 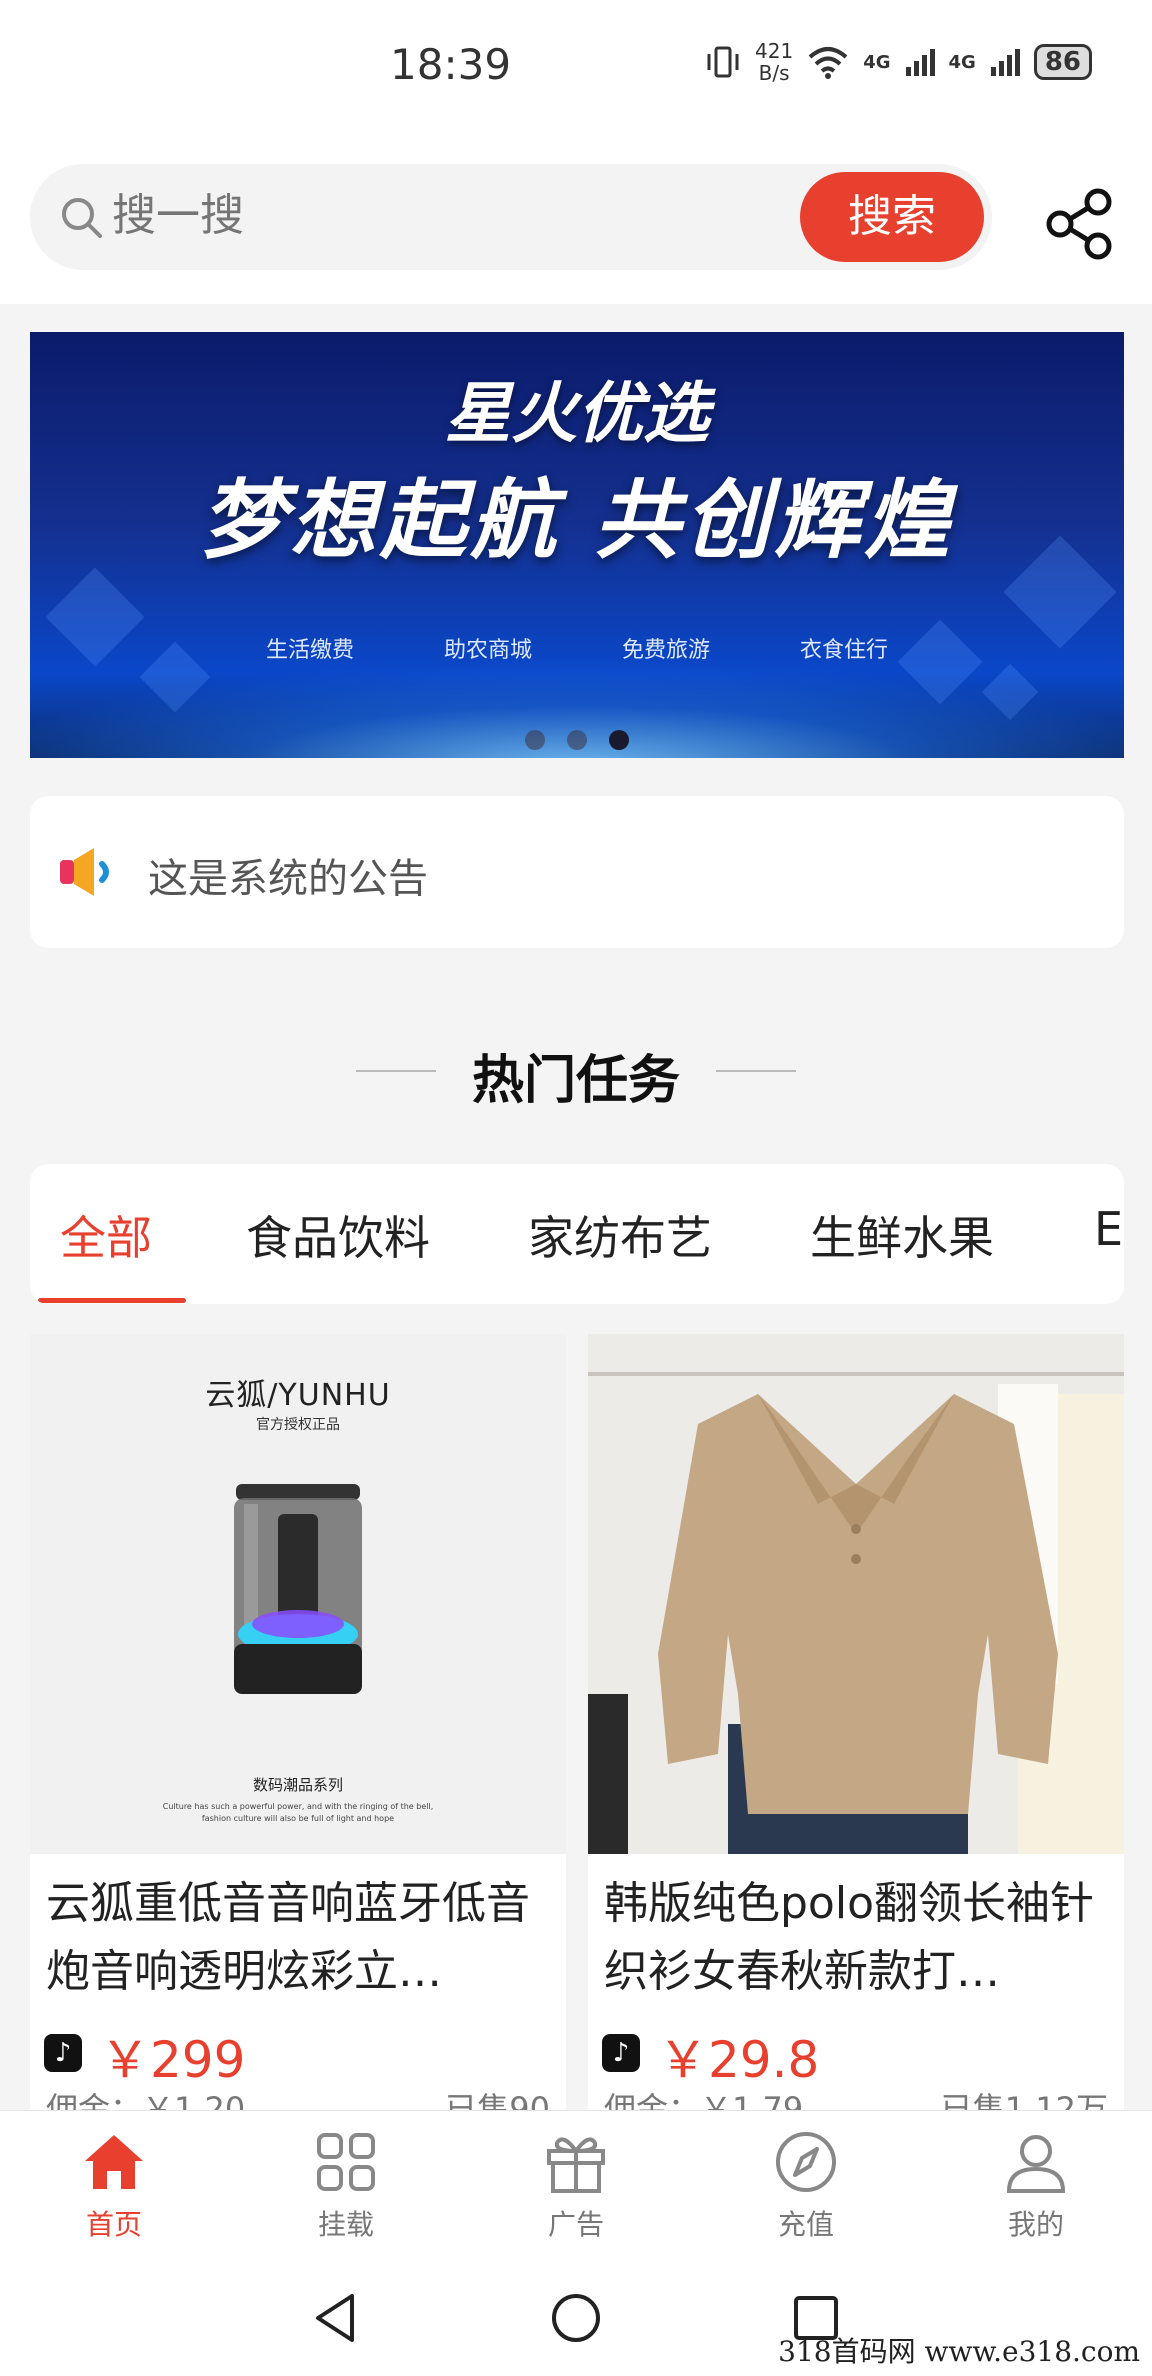 I want to click on wifi-icon, so click(x=828, y=63).